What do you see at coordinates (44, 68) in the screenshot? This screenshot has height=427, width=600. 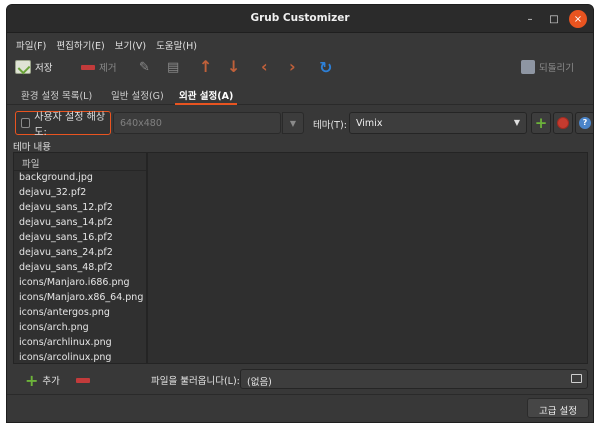 I see `save-label: 저장` at bounding box center [44, 68].